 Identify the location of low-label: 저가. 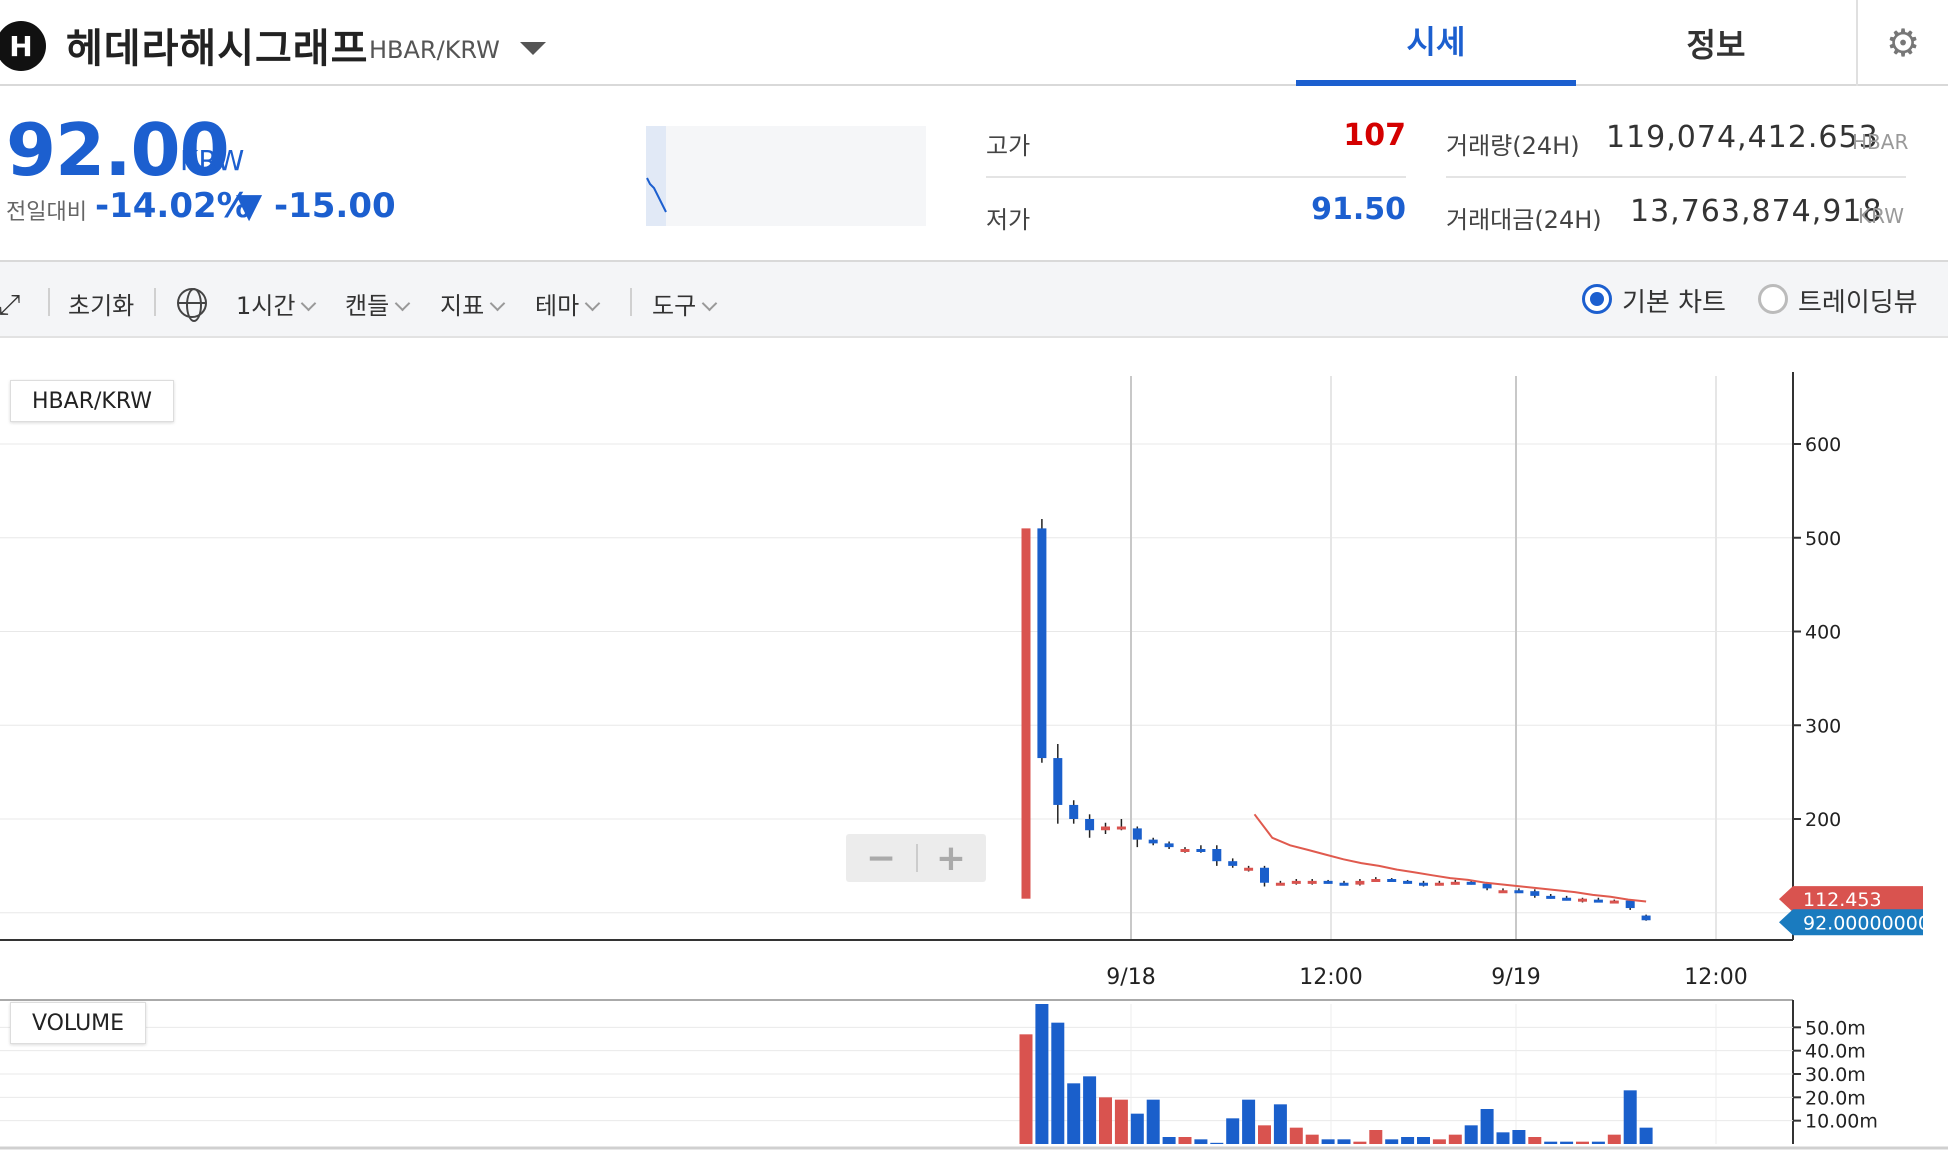
(1008, 220).